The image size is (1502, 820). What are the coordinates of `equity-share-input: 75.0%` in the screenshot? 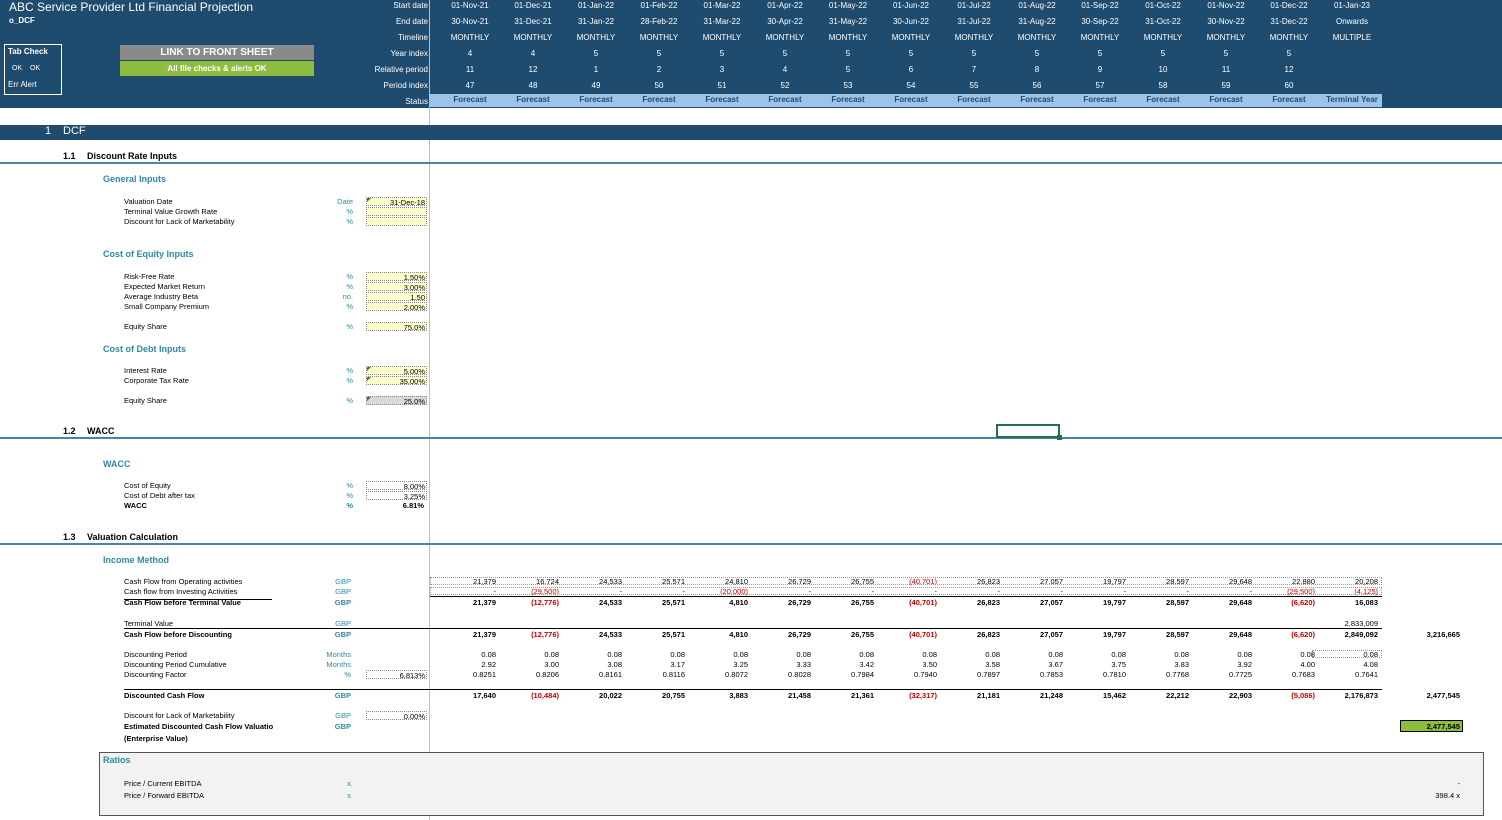 It's located at (396, 327).